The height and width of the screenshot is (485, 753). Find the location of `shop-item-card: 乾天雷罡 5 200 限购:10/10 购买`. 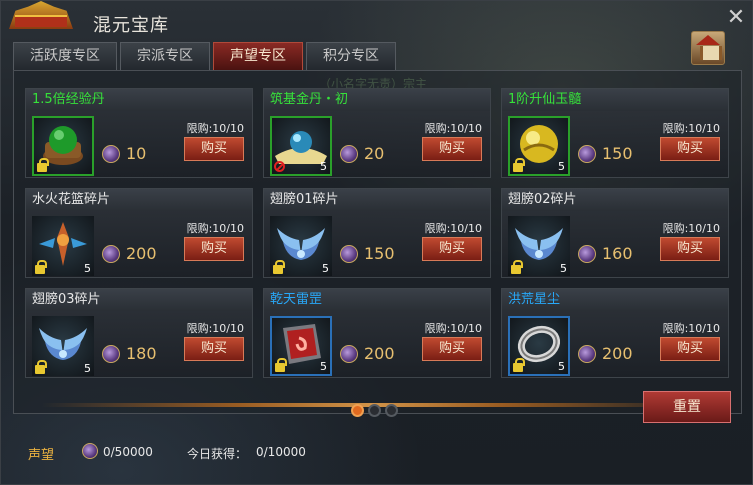

shop-item-card: 乾天雷罡 5 200 限购:10/10 购买 is located at coordinates (377, 333).